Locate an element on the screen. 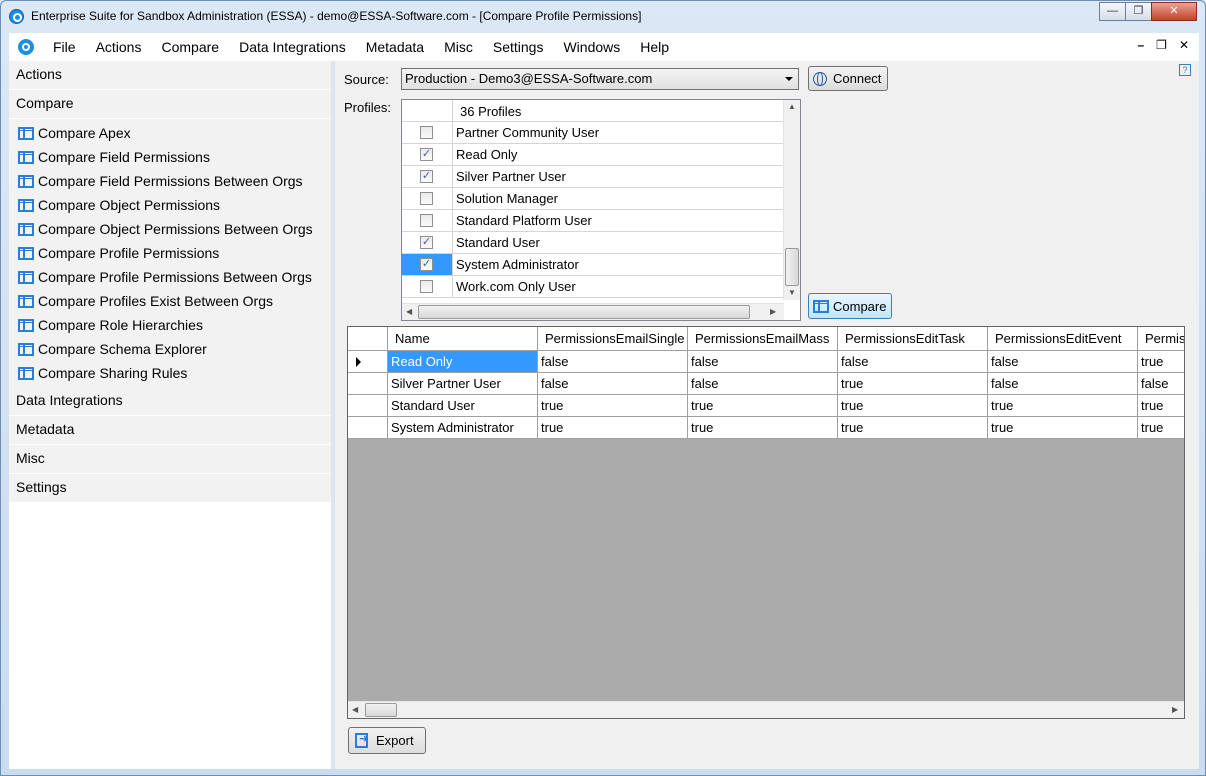  sidebar-item-compare-profiles-exist-between-orgs: Compare Profiles Exist Between Orgs is located at coordinates (170, 301).